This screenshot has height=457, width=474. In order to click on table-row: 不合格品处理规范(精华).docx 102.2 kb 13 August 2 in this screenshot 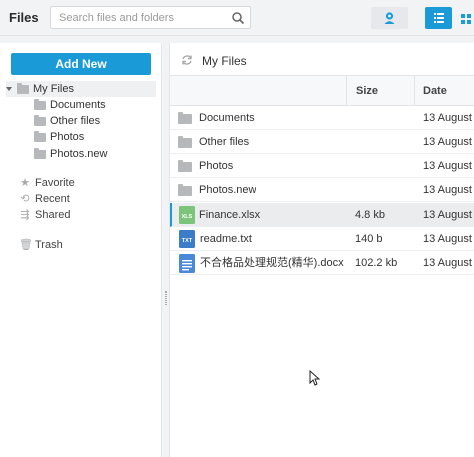, I will do `click(322, 263)`.